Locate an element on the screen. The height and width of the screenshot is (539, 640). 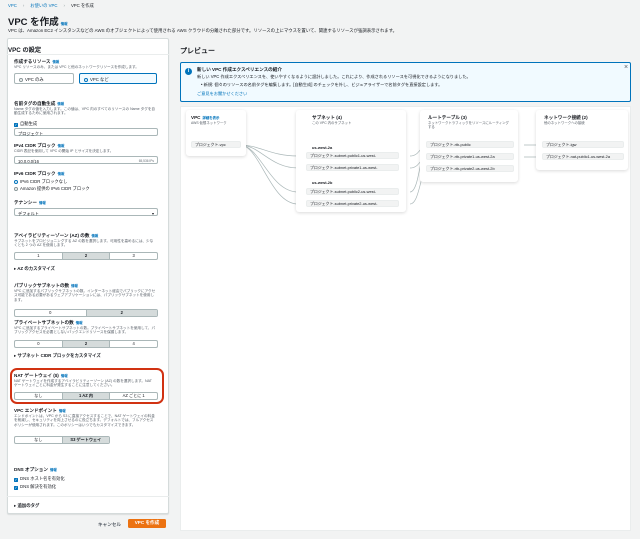
az-group-label: us-west-2a is located at coordinates (322, 147).